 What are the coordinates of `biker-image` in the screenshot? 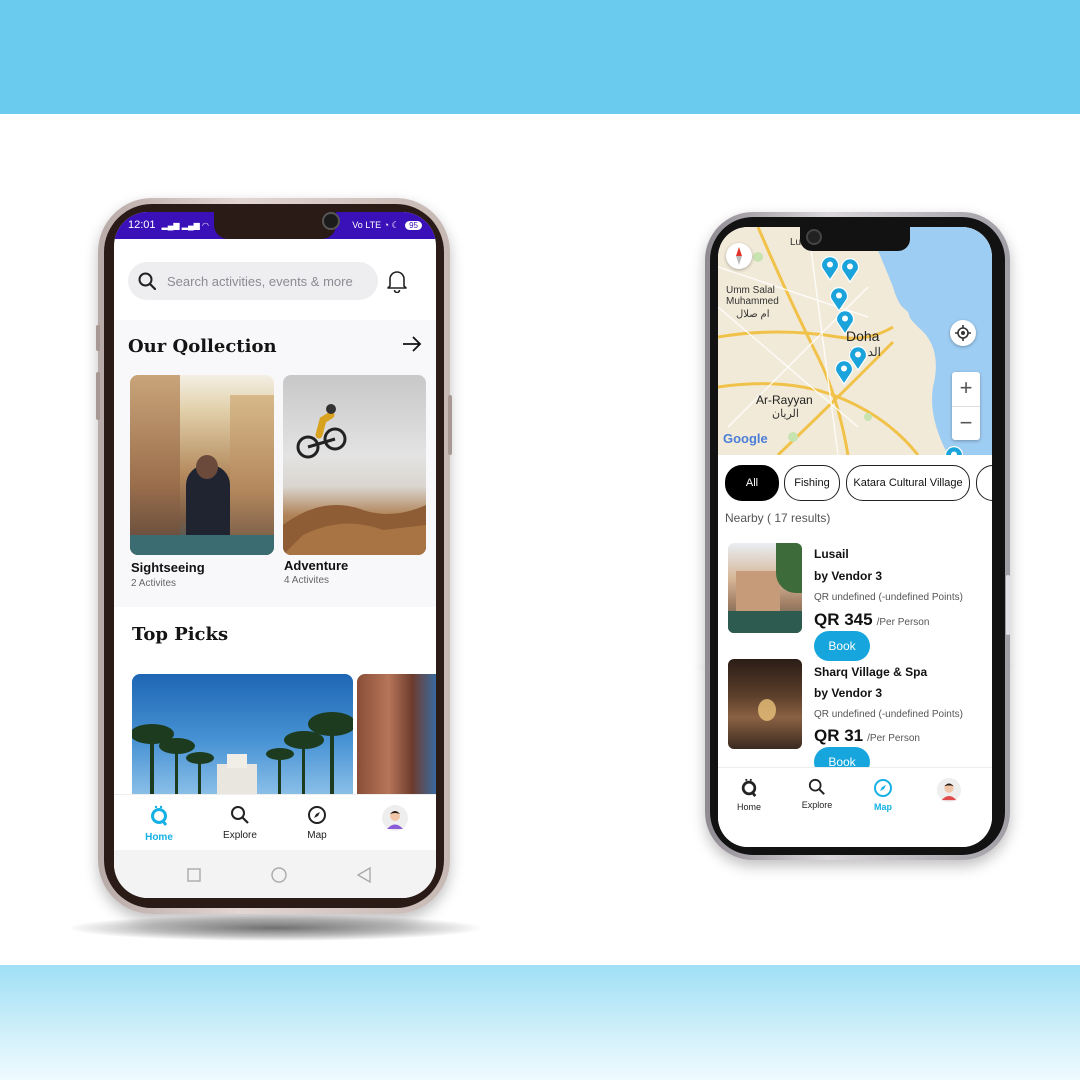 It's located at (354, 479).